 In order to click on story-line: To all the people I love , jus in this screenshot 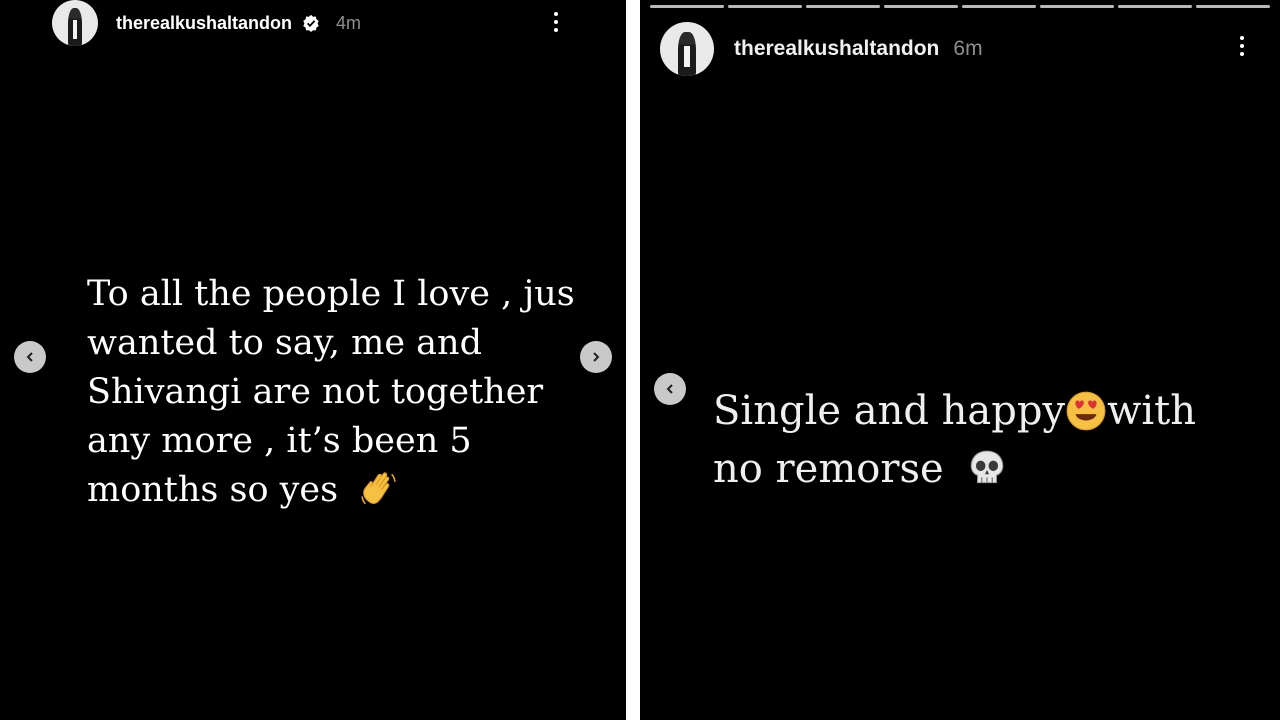, I will do `click(331, 294)`.